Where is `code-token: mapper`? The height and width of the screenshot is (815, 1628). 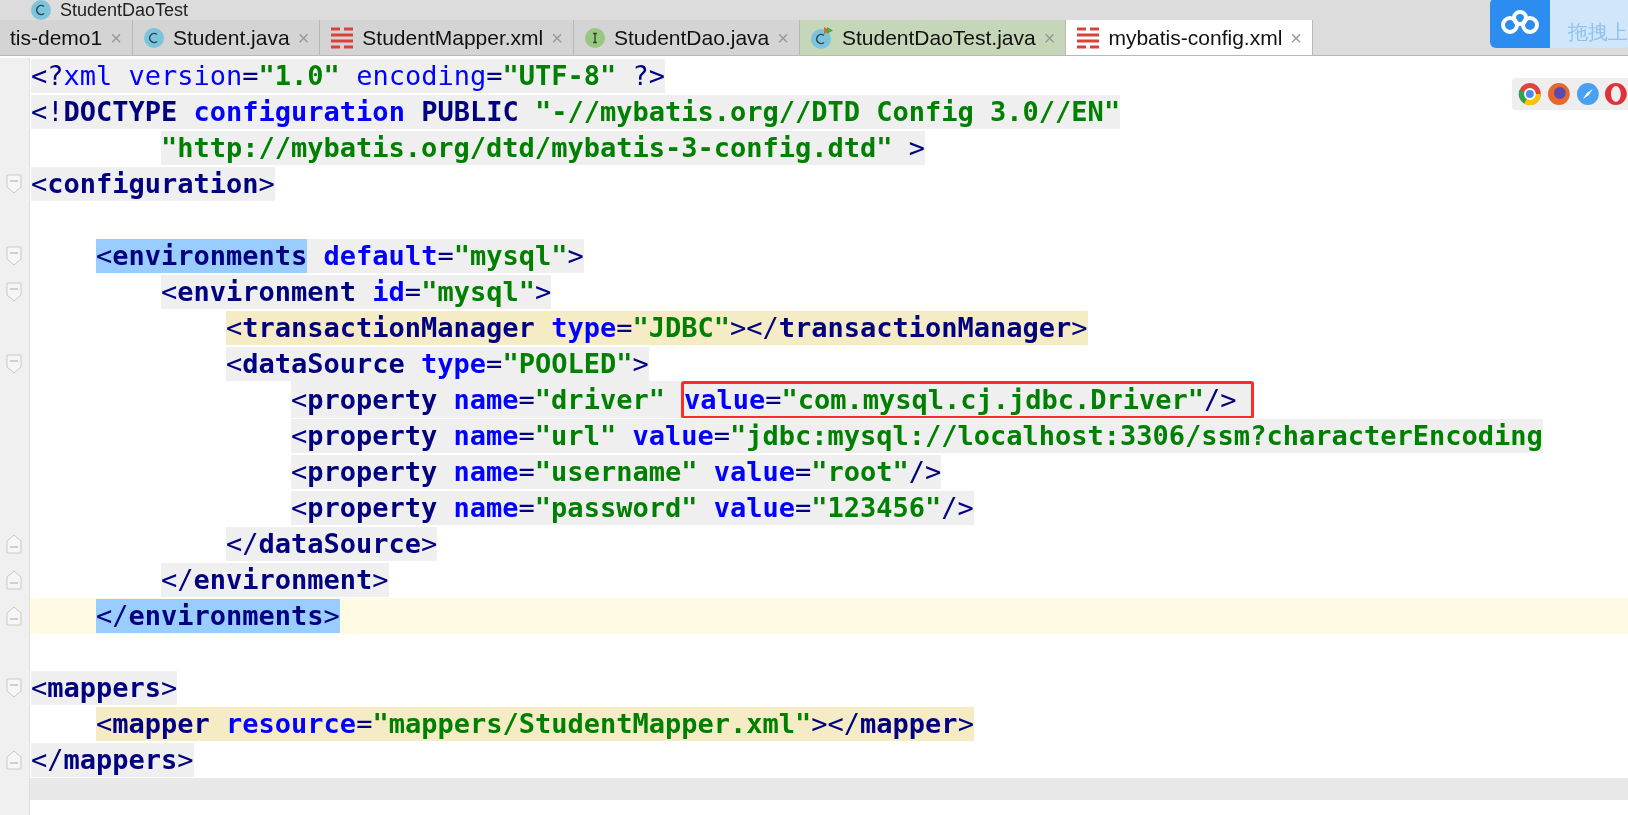 code-token: mapper is located at coordinates (909, 724).